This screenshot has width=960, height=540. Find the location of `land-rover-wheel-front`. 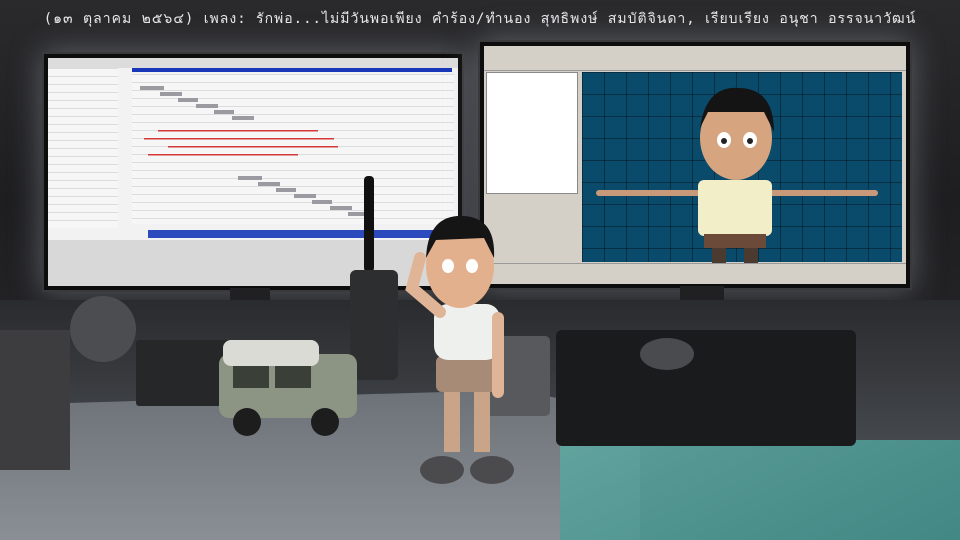

land-rover-wheel-front is located at coordinates (247, 422).